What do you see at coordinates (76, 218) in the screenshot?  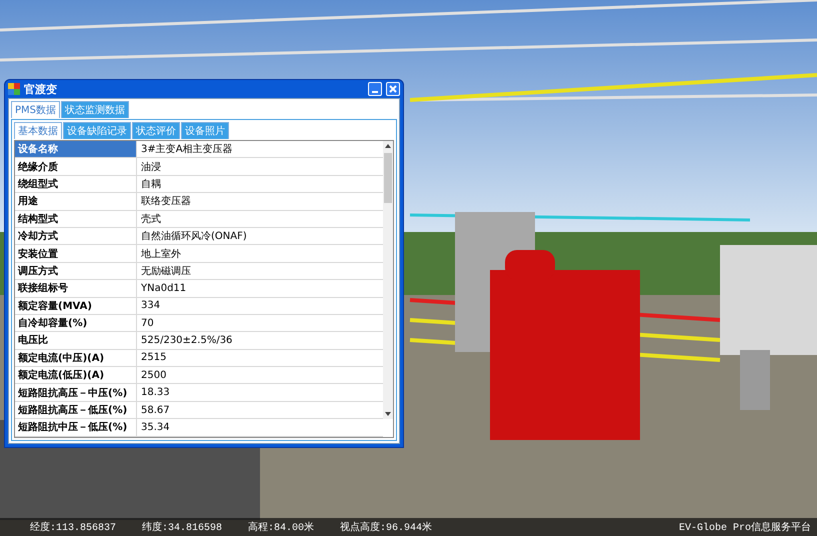 I see `property-name-cell: 结构型式` at bounding box center [76, 218].